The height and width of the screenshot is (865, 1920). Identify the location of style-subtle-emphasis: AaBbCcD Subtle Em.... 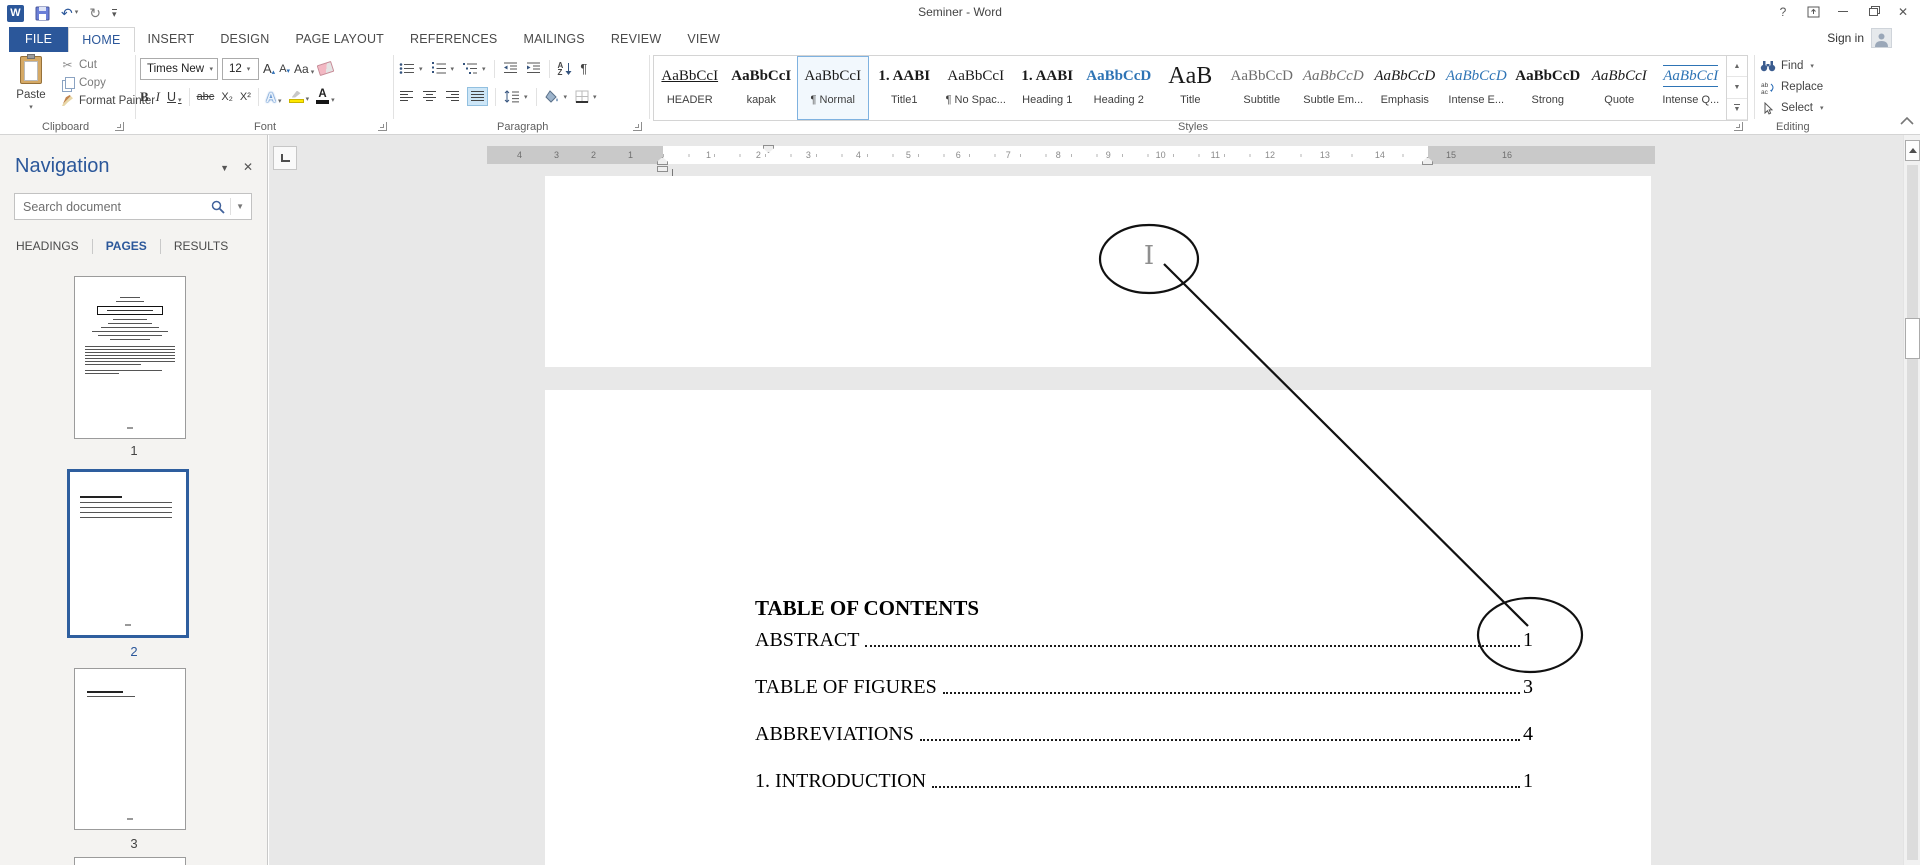
(1334, 88).